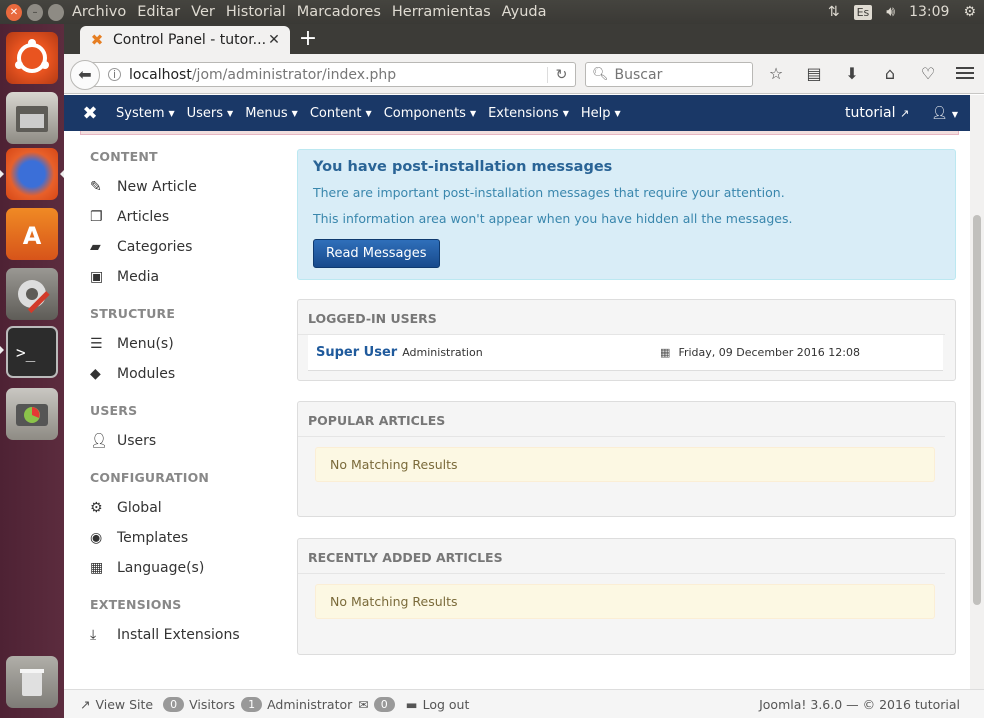  I want to click on sidebar-item-global: ⚙ Global, so click(190, 508).